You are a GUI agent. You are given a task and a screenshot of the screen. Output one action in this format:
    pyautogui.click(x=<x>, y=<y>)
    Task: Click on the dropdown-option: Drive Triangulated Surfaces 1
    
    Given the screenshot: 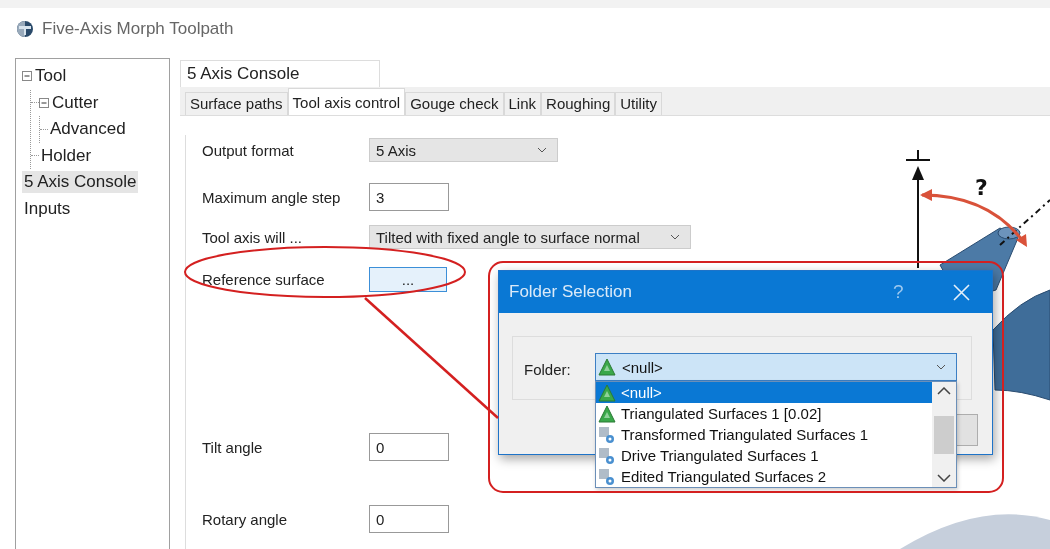 What is the action you would take?
    pyautogui.click(x=764, y=455)
    